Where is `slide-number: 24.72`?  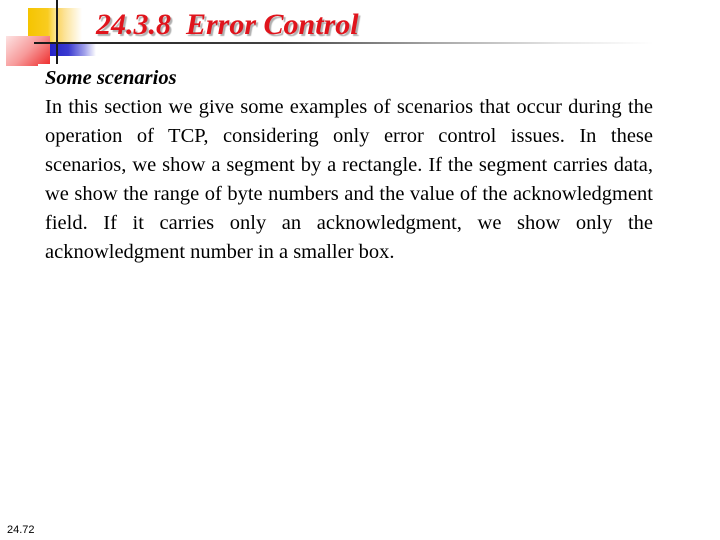
slide-number: 24.72 is located at coordinates (21, 530).